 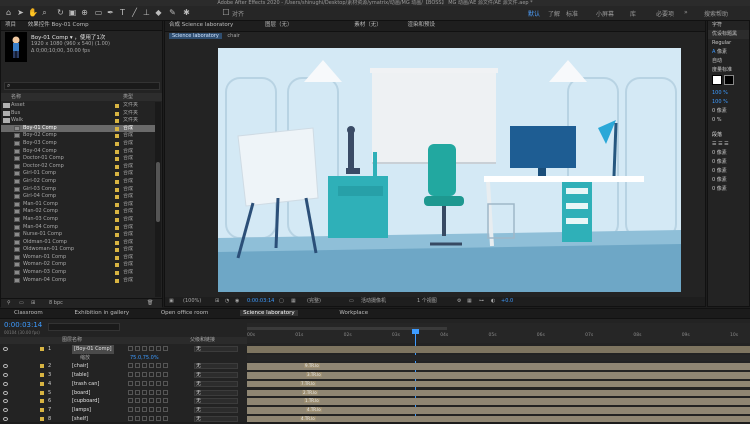 What do you see at coordinates (144, 358) in the screenshot?
I see `property-value: 75.0,75.0%` at bounding box center [144, 358].